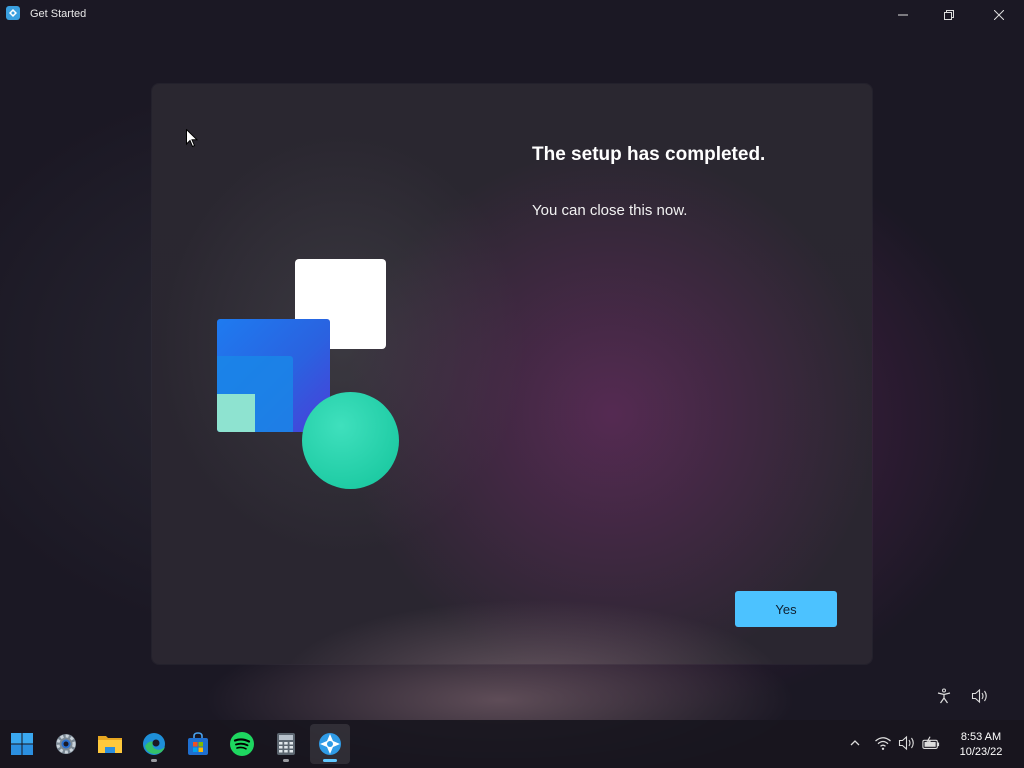  I want to click on taskbar-get-started, so click(330, 744).